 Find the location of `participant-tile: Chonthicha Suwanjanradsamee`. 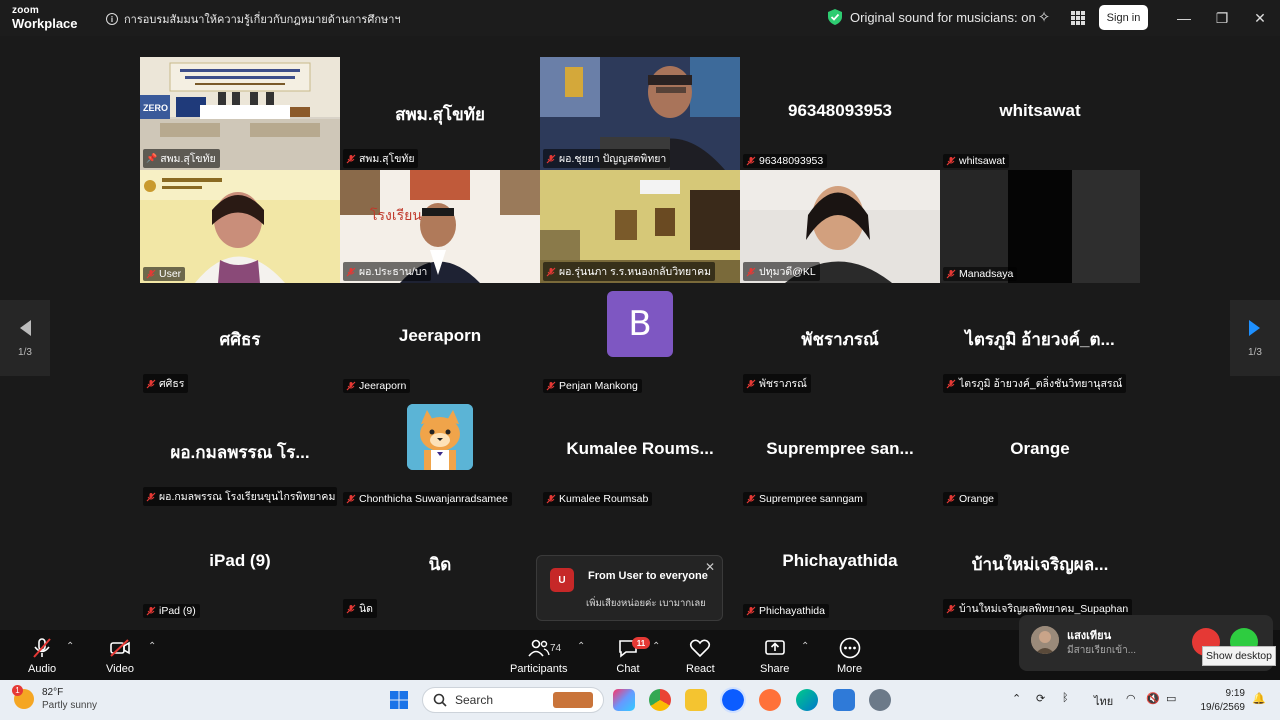

participant-tile: Chonthicha Suwanjanradsamee is located at coordinates (440, 451).